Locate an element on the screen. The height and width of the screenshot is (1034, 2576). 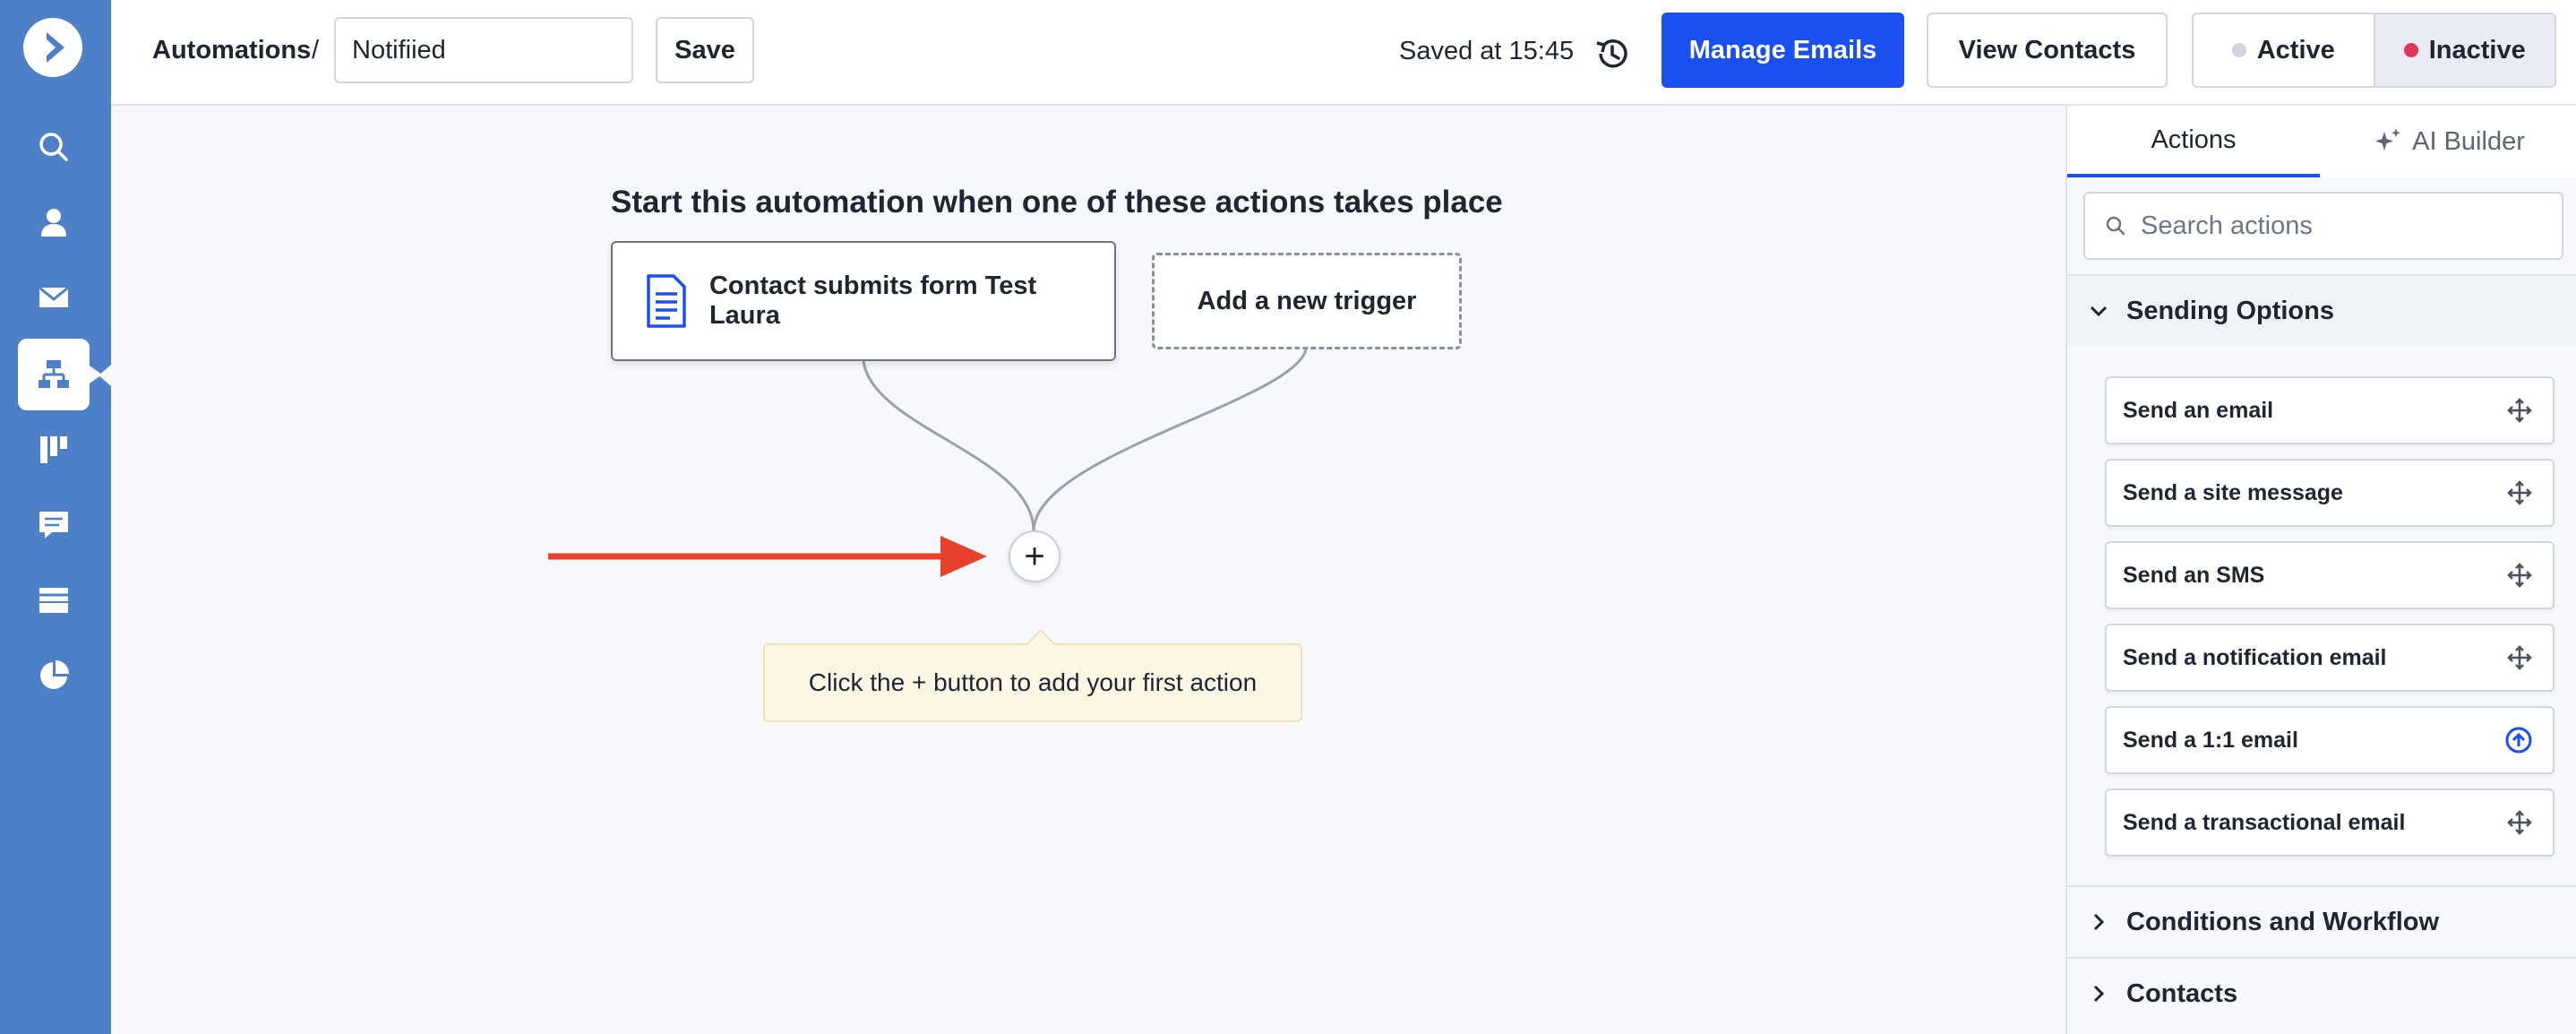
sidebar-item-campaigns is located at coordinates (54, 297).